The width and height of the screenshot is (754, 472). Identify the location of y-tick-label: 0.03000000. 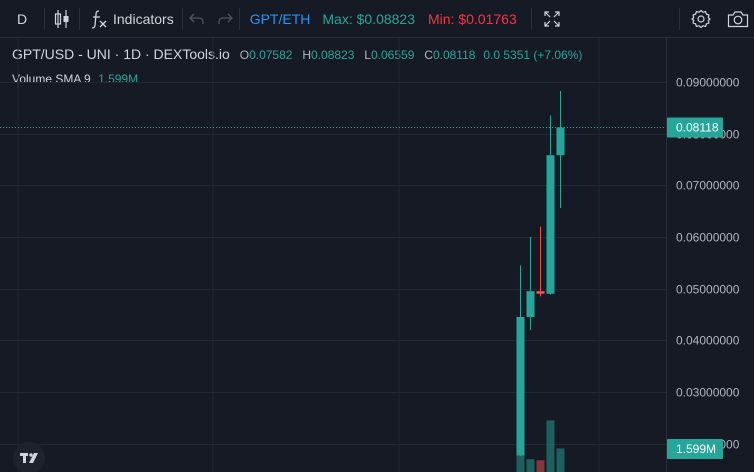
(708, 393).